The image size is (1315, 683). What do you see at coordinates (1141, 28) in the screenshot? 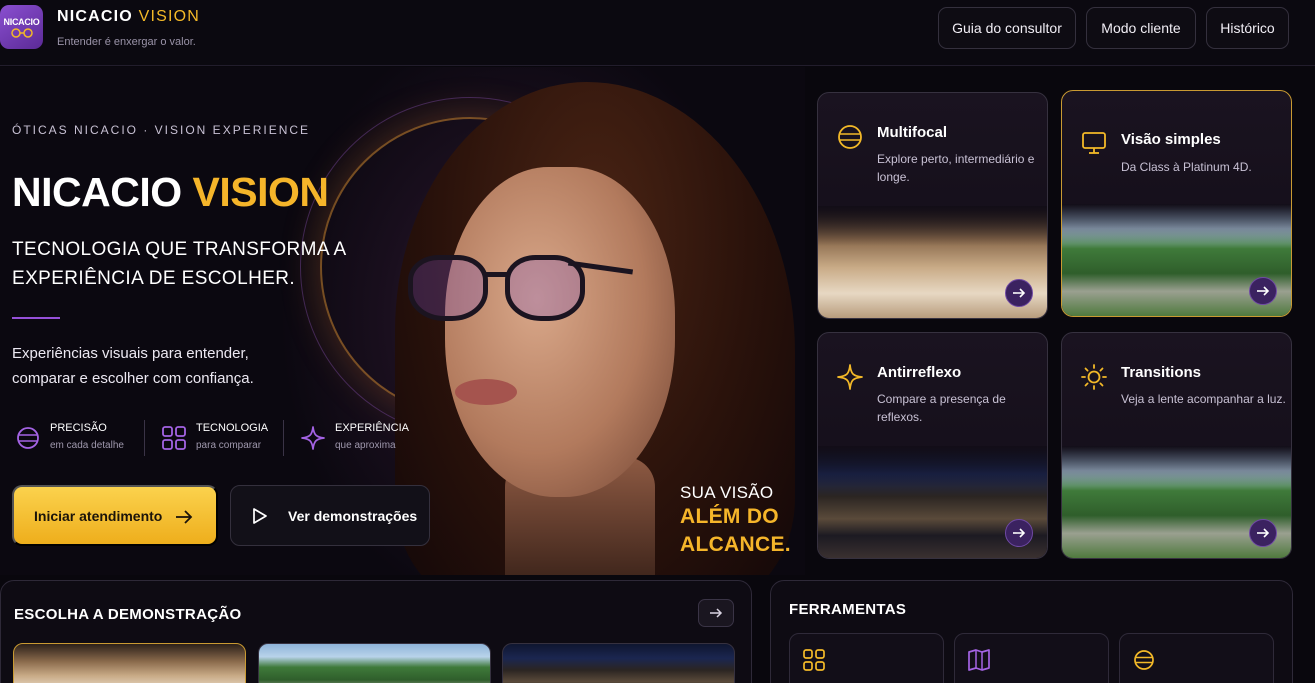
I see `client-mode-button: Modo cliente` at bounding box center [1141, 28].